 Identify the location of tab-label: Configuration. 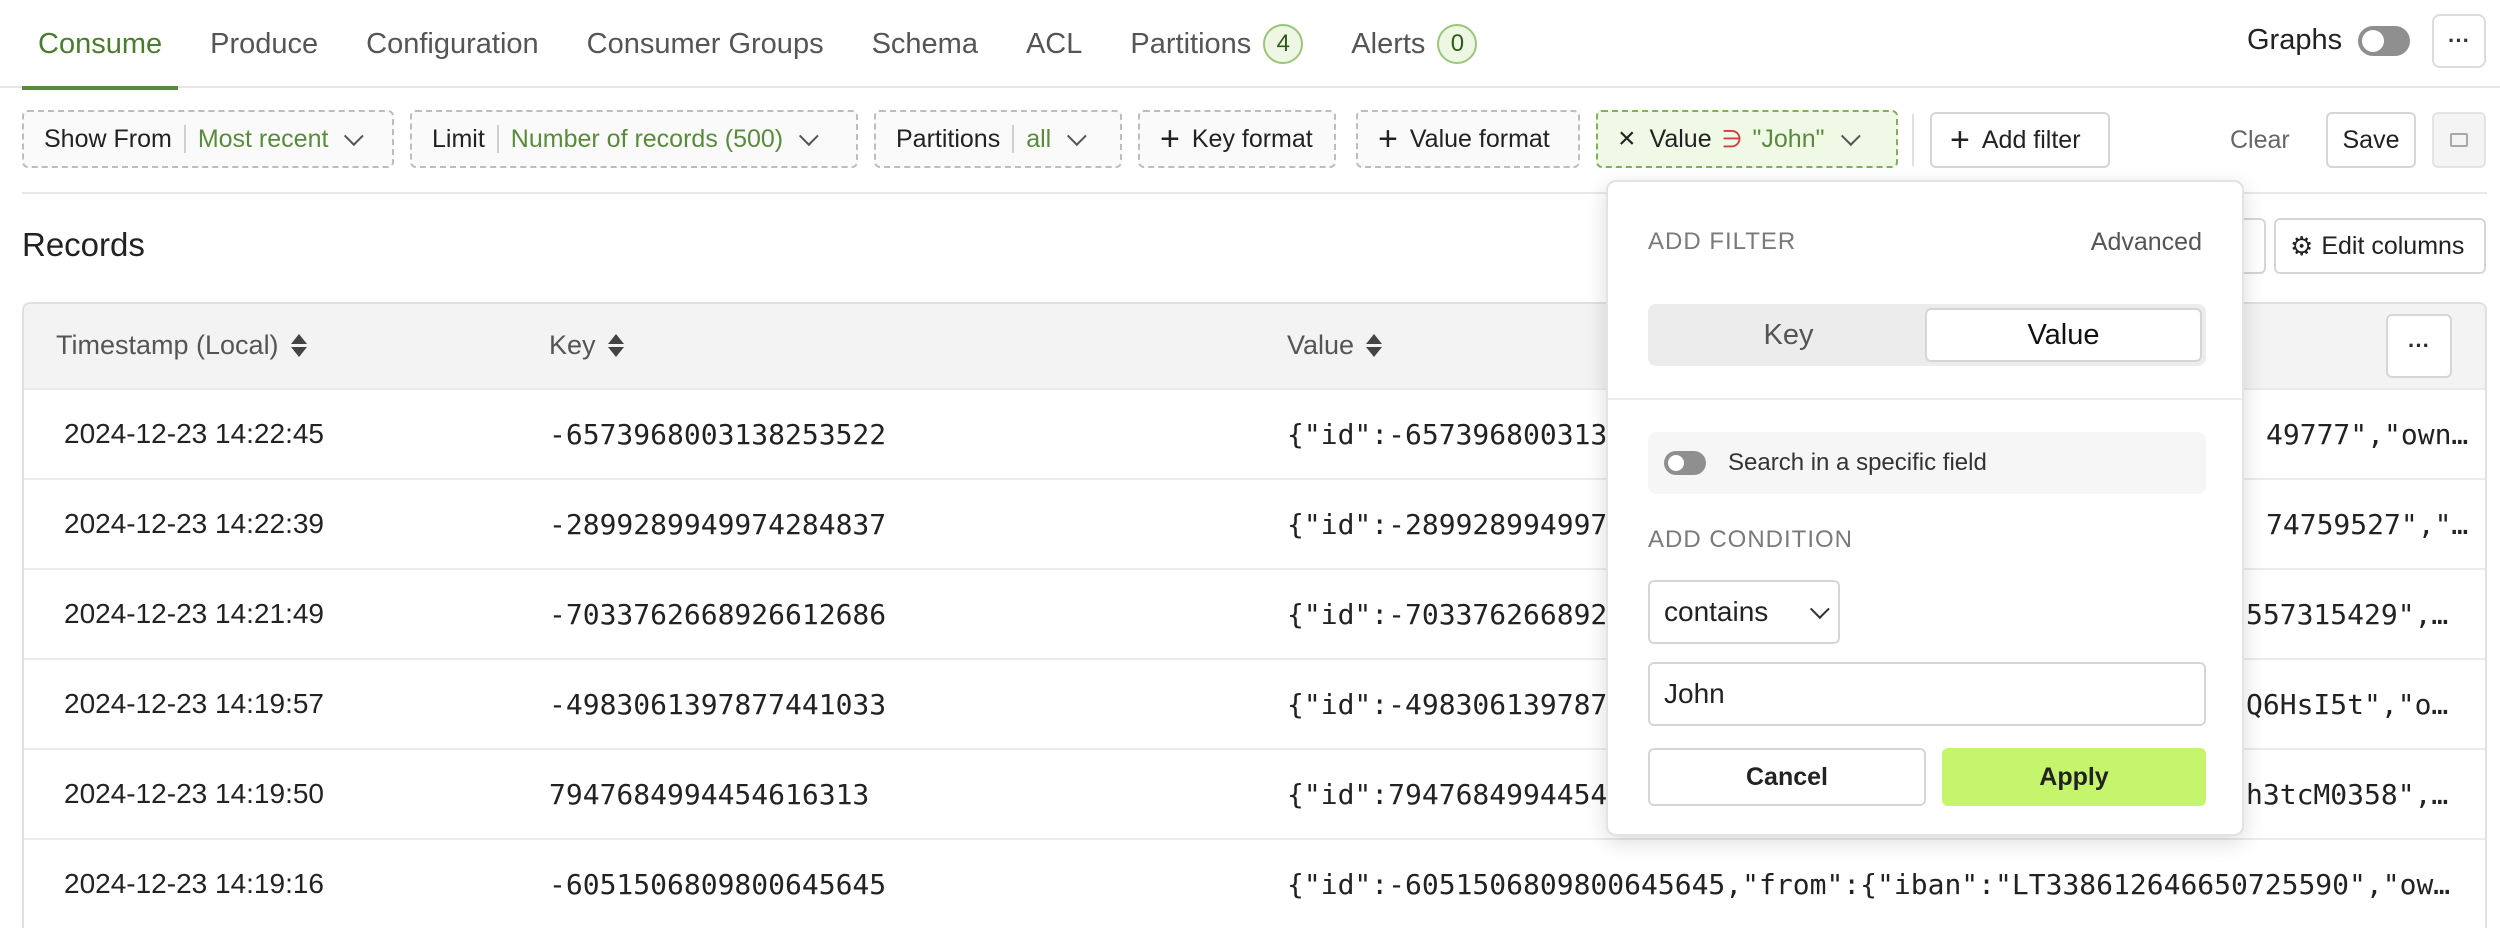
(452, 43).